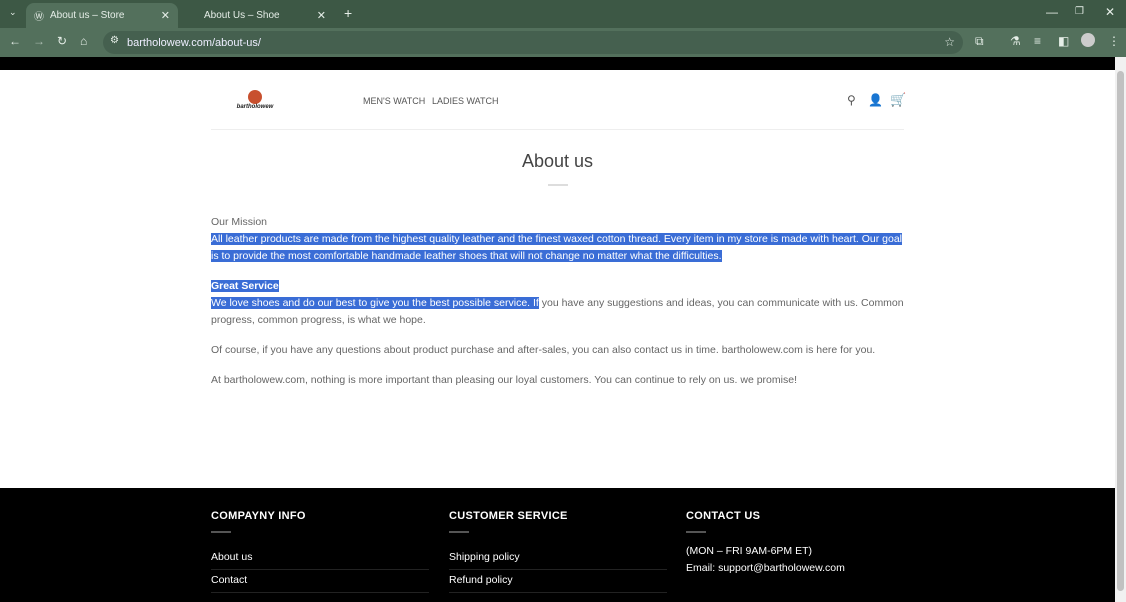 This screenshot has height=602, width=1126. What do you see at coordinates (851, 100) in the screenshot?
I see `search-icon: ⚲` at bounding box center [851, 100].